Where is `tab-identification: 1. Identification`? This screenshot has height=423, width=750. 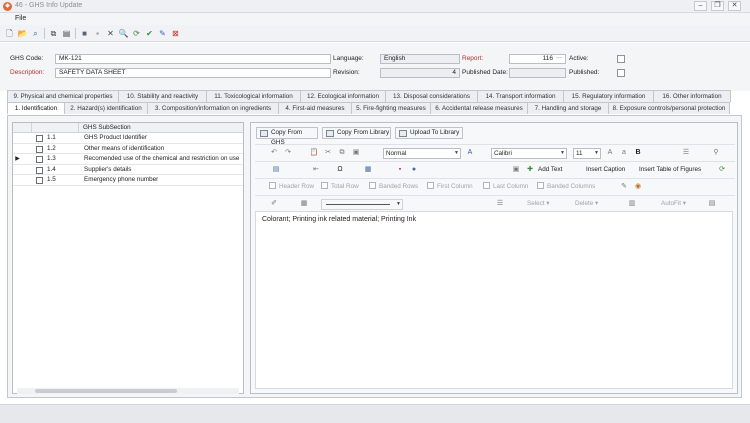 tab-identification: 1. Identification is located at coordinates (36, 108).